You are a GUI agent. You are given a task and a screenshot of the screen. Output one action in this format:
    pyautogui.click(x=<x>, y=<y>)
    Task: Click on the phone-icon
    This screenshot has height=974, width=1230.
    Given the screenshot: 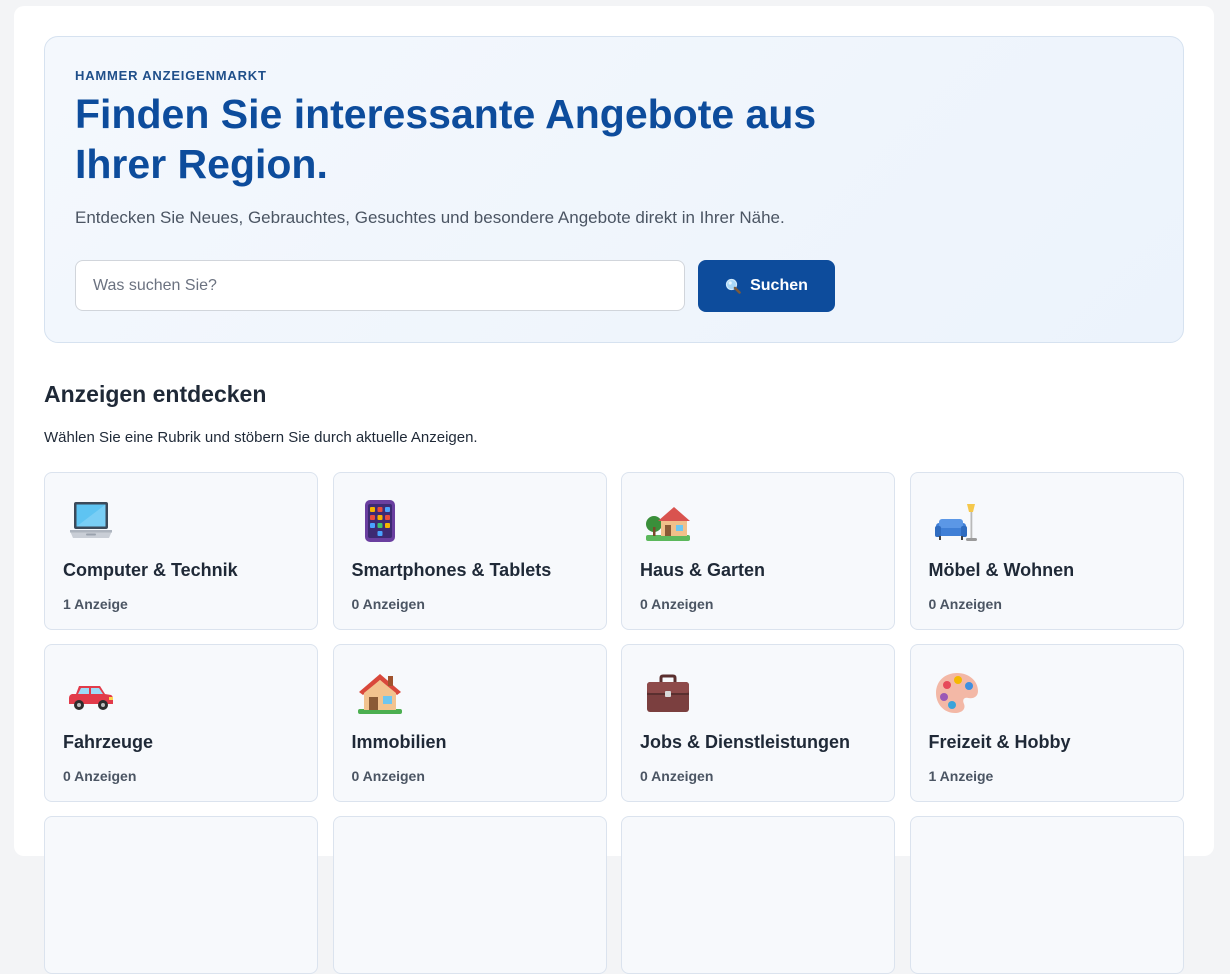 What is the action you would take?
    pyautogui.click(x=380, y=521)
    